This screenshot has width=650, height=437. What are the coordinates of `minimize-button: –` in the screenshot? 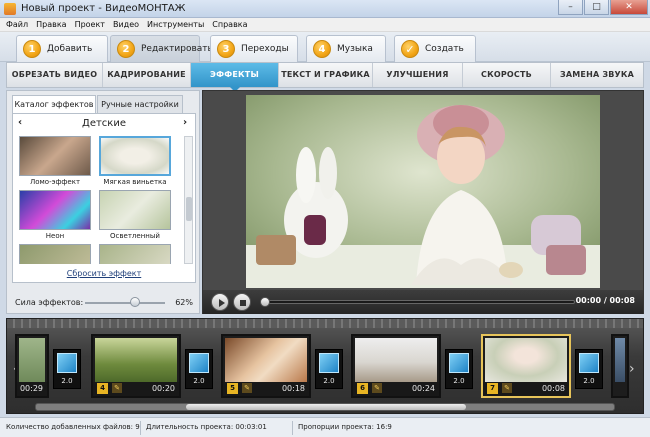 It's located at (570, 7).